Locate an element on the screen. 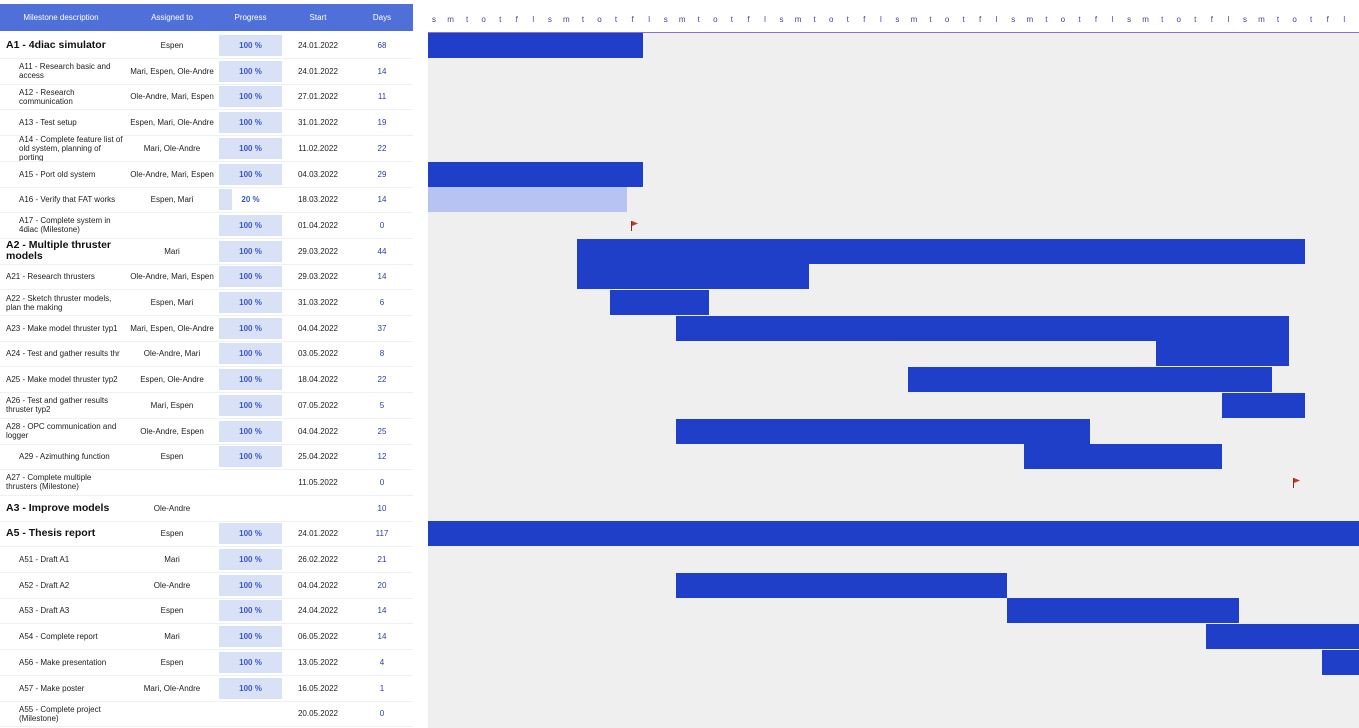 Image resolution: width=1359 pixels, height=728 pixels. start-date: 29.03.2022 is located at coordinates (318, 276).